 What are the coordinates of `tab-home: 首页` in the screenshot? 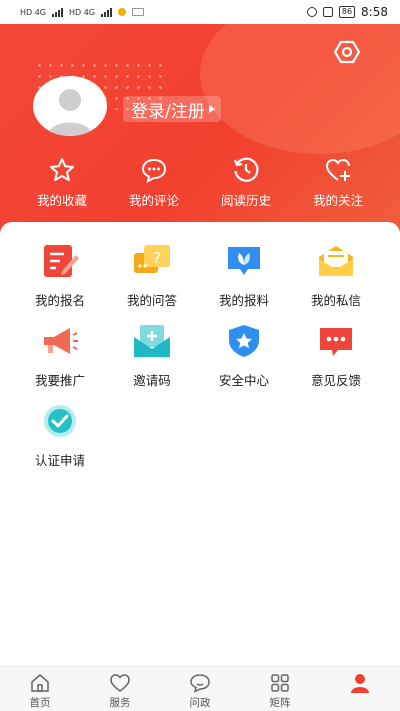 It's located at (40, 689).